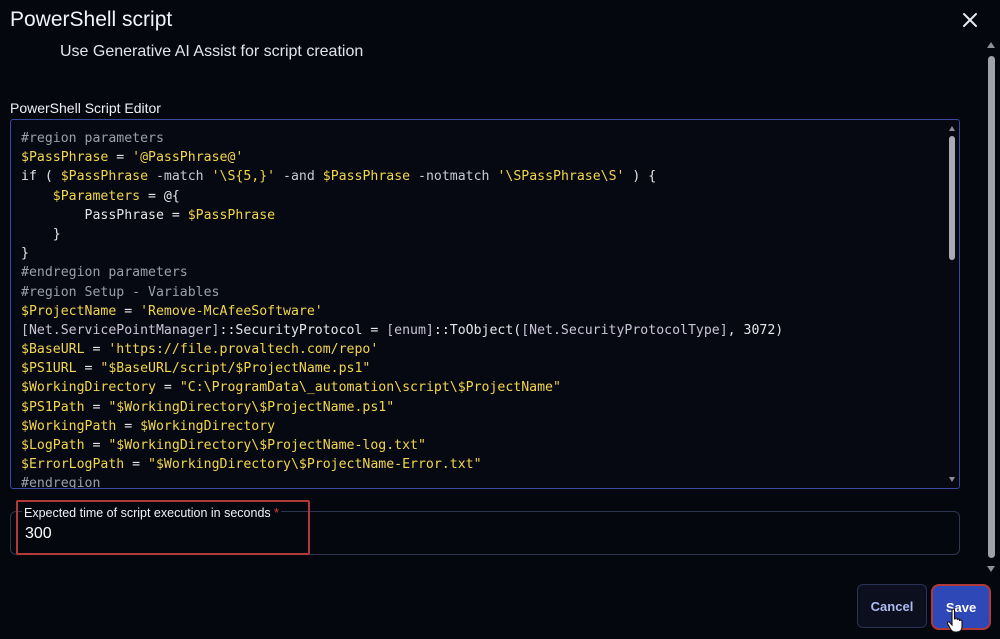  I want to click on hand-pointer-icon, so click(956, 621).